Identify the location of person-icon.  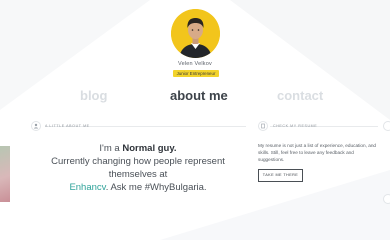
(36, 126).